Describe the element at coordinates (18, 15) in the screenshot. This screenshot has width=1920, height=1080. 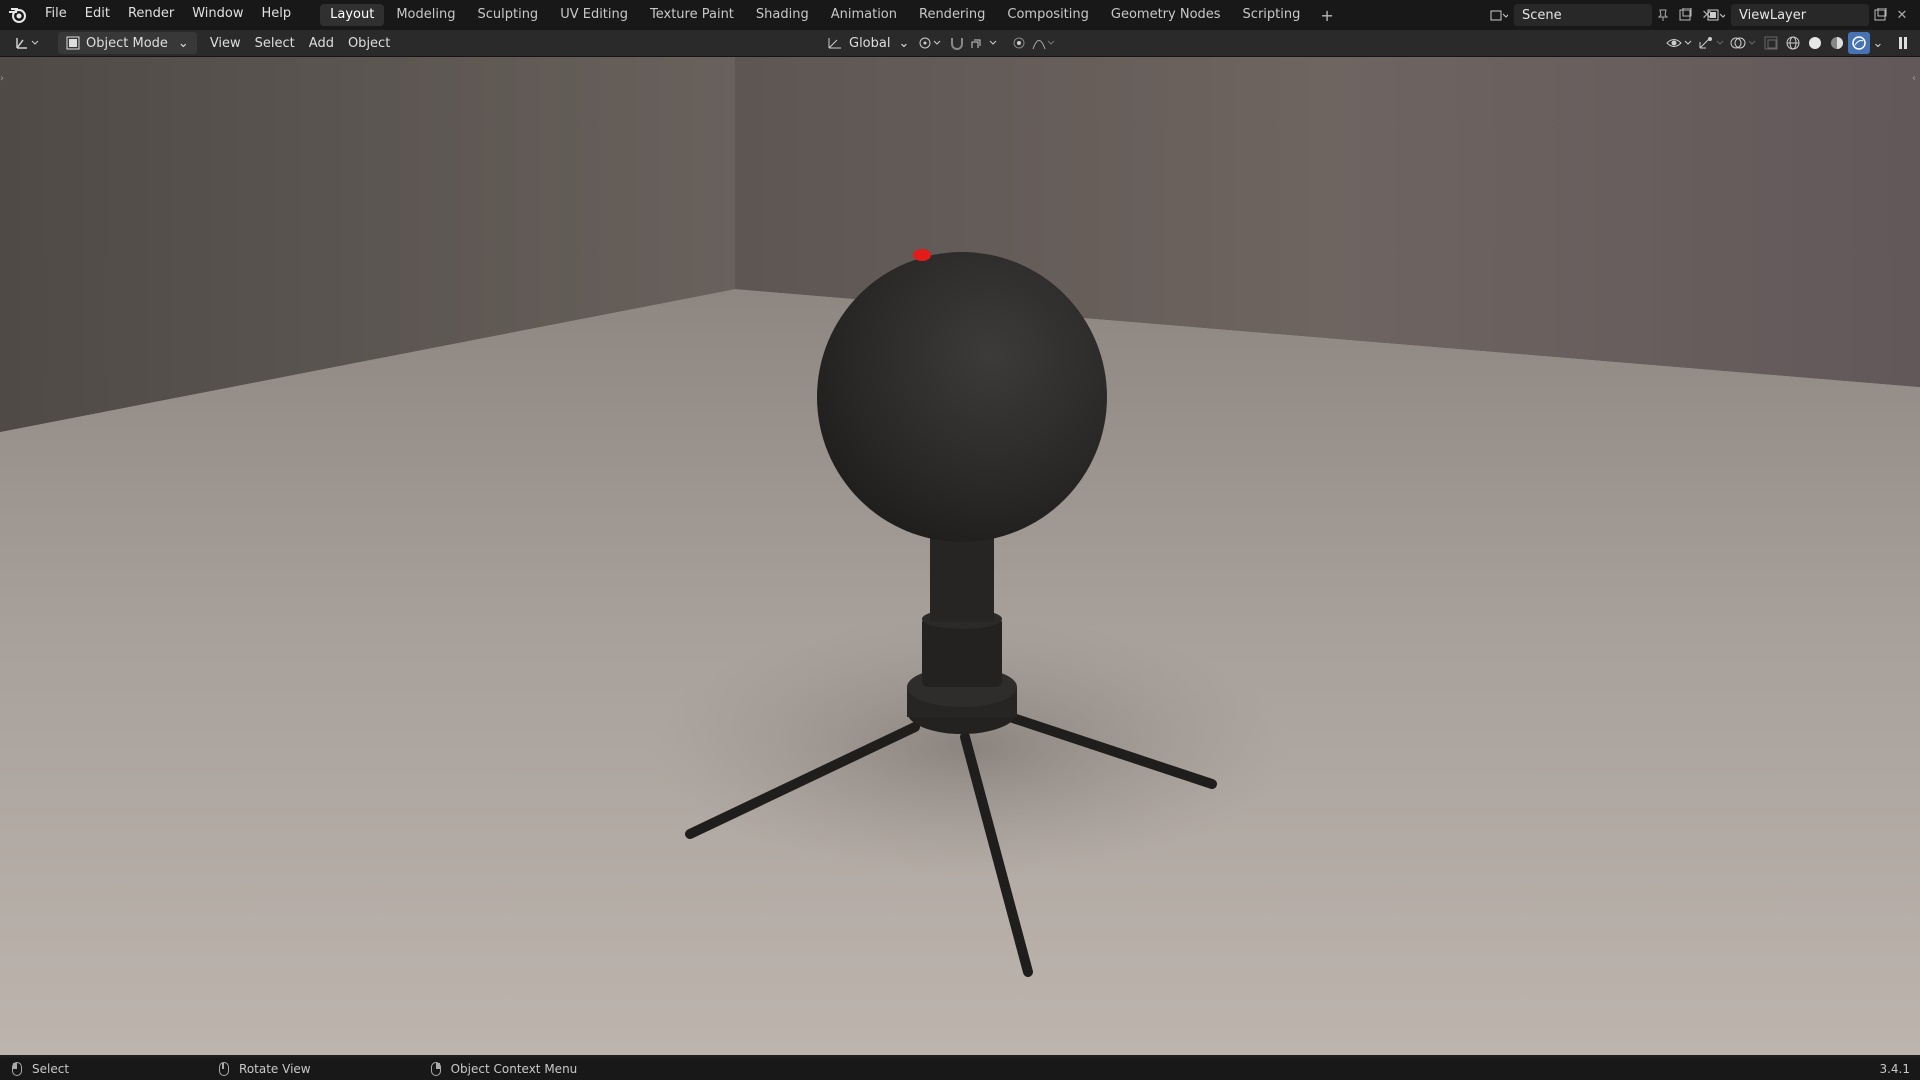
I see `blender-logo-icon` at that location.